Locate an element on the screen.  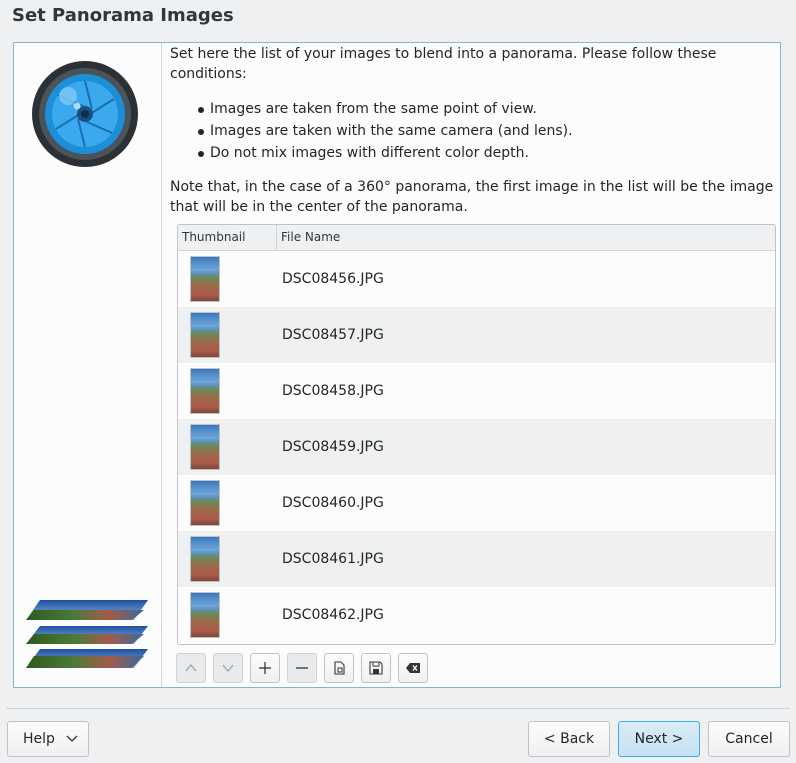
save-list-button is located at coordinates (376, 668).